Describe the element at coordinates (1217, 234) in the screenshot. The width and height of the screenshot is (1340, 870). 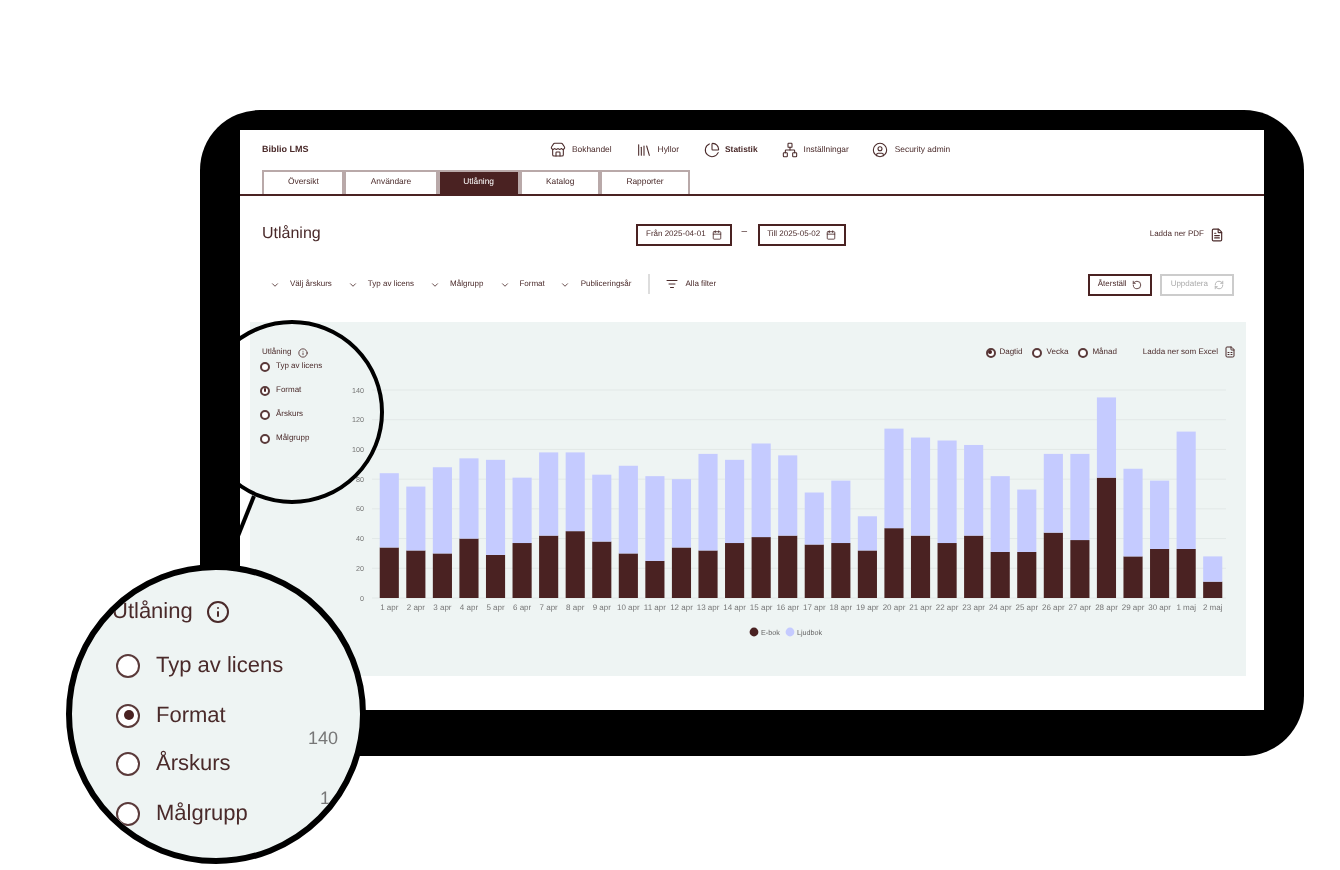
I see `document-icon` at that location.